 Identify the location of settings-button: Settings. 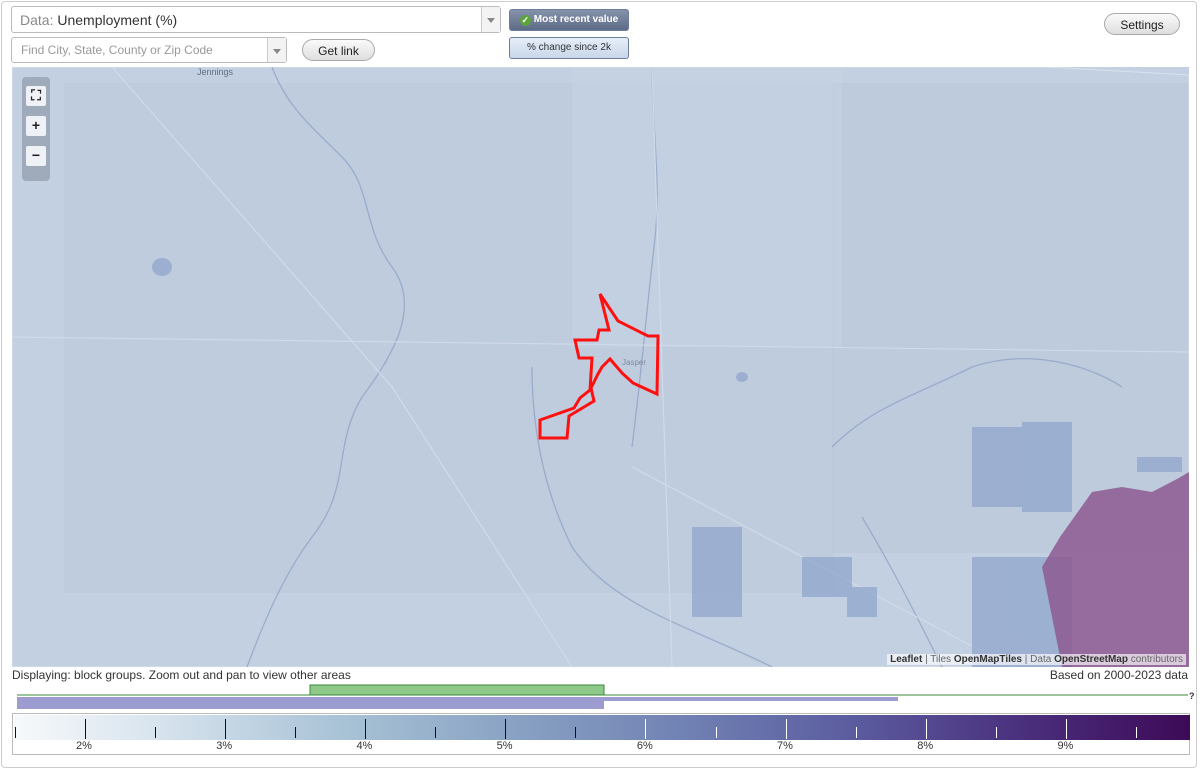
(1142, 24).